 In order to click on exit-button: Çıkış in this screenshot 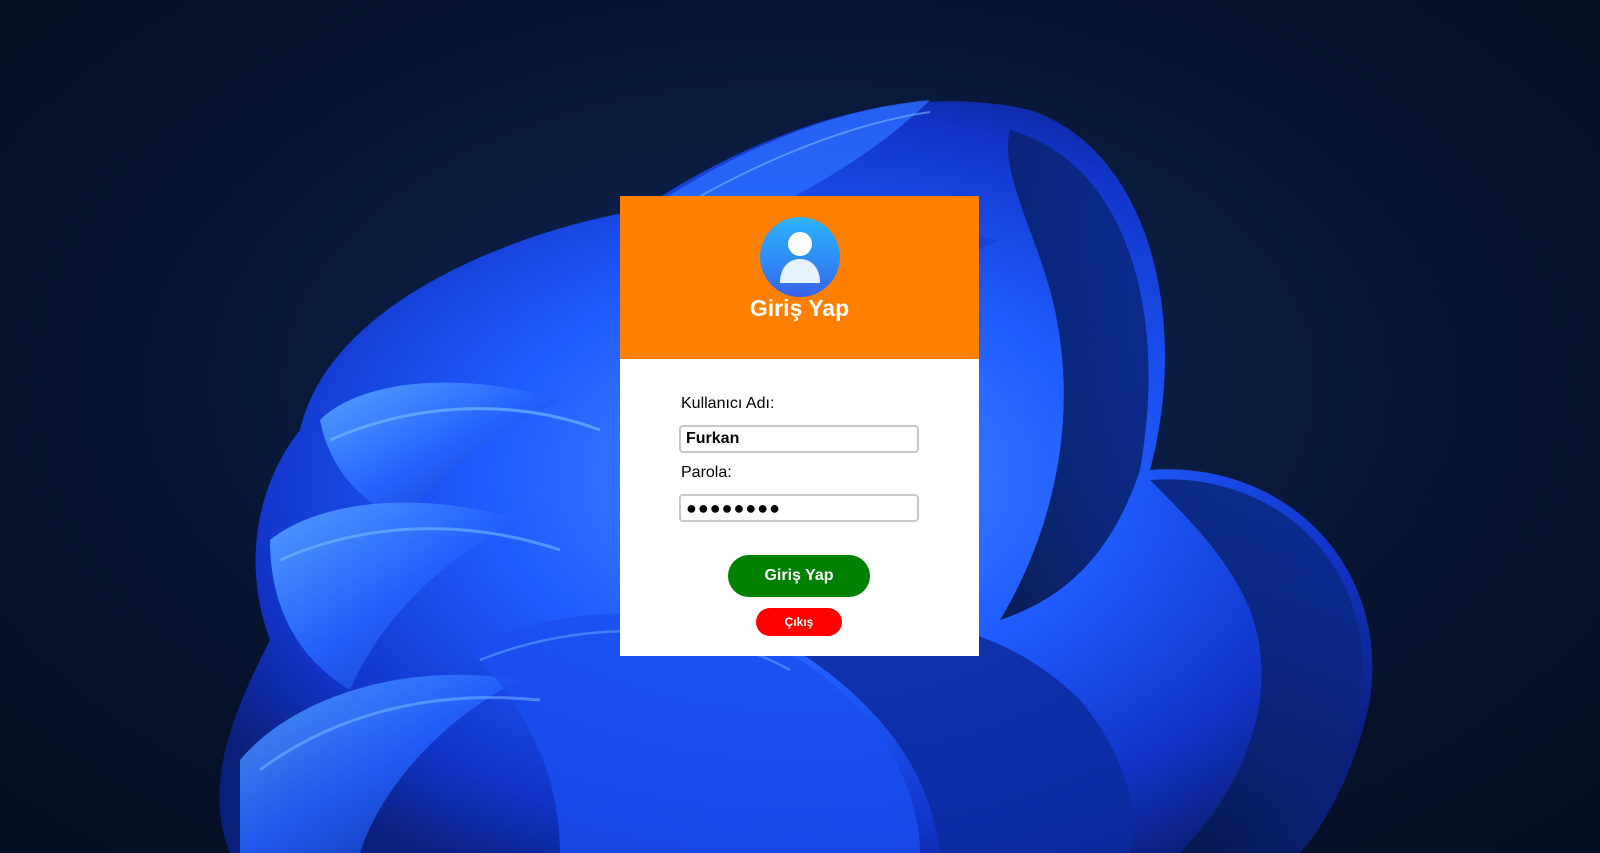, I will do `click(799, 622)`.